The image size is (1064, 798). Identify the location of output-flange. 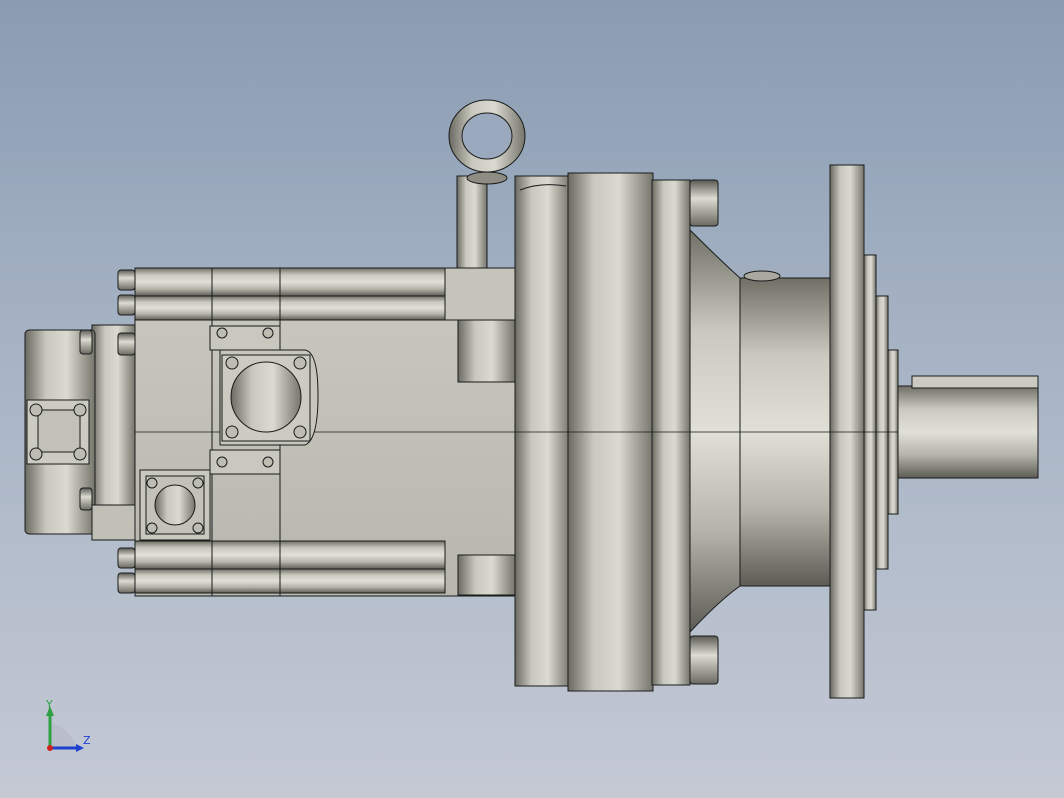
(864, 431).